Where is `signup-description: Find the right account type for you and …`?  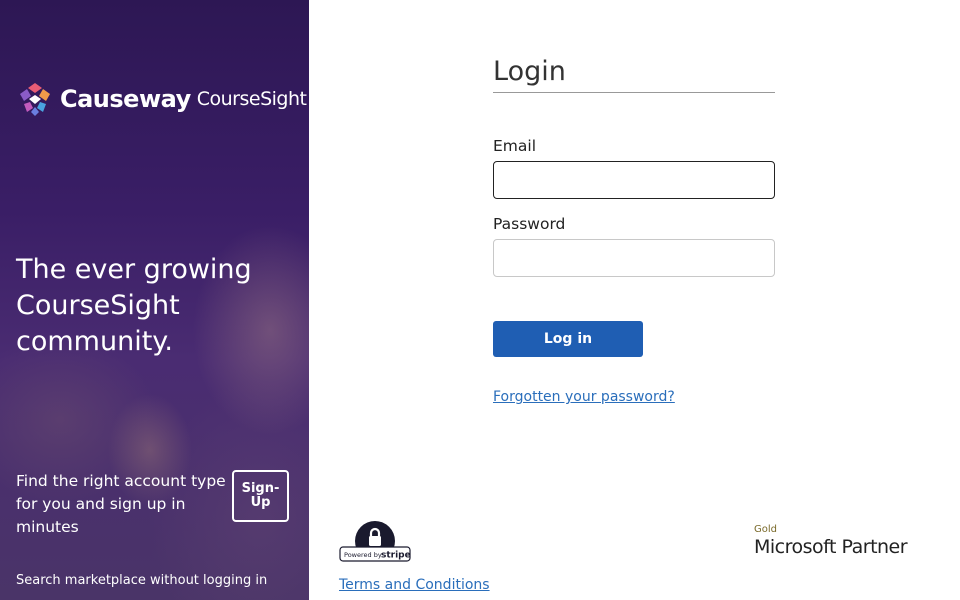
signup-description: Find the right account type for you and … is located at coordinates (121, 504).